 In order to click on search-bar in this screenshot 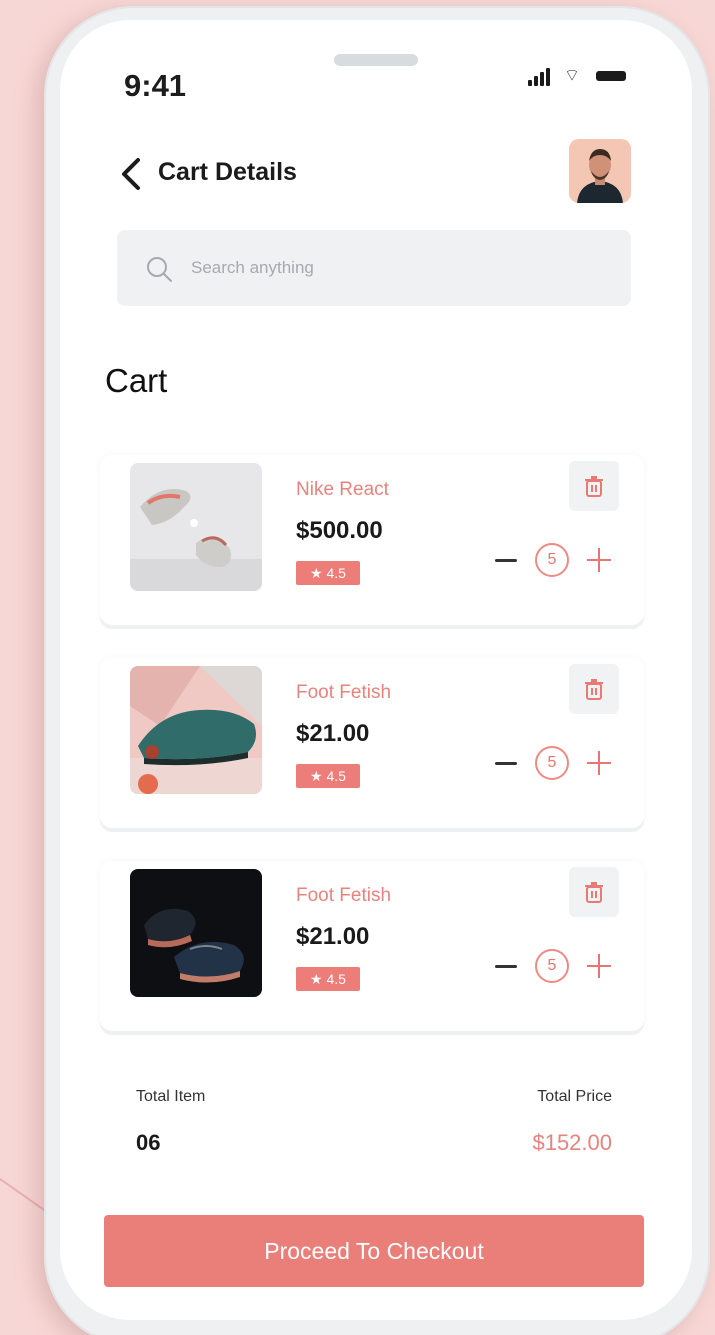, I will do `click(374, 268)`.